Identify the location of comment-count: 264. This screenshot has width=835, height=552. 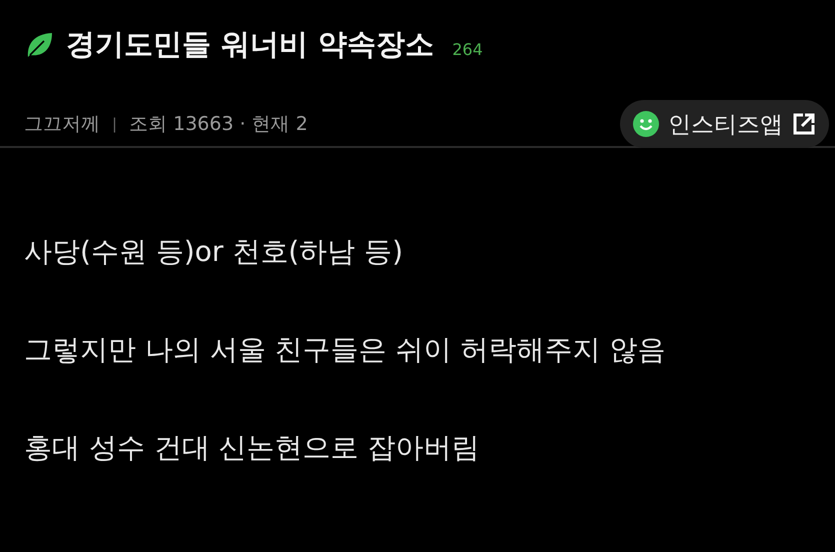
(467, 49).